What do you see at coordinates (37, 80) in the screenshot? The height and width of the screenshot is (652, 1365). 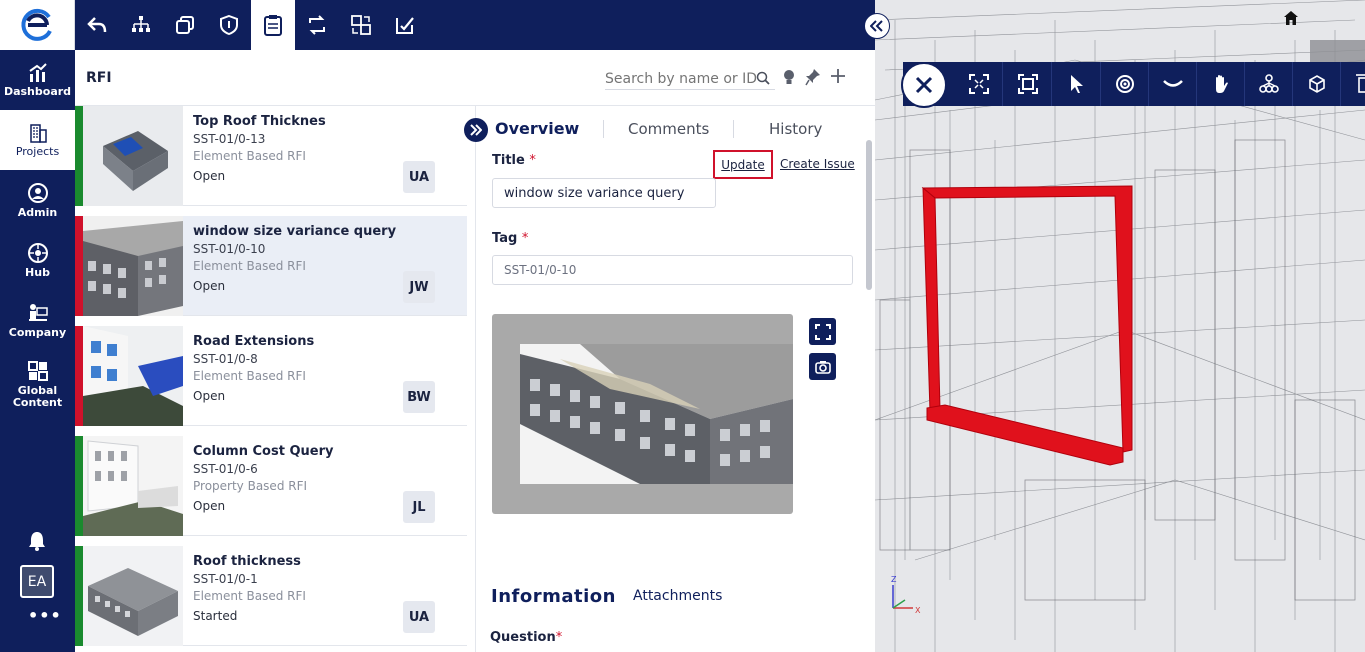 I see `nav-dashboard: Dashboard` at bounding box center [37, 80].